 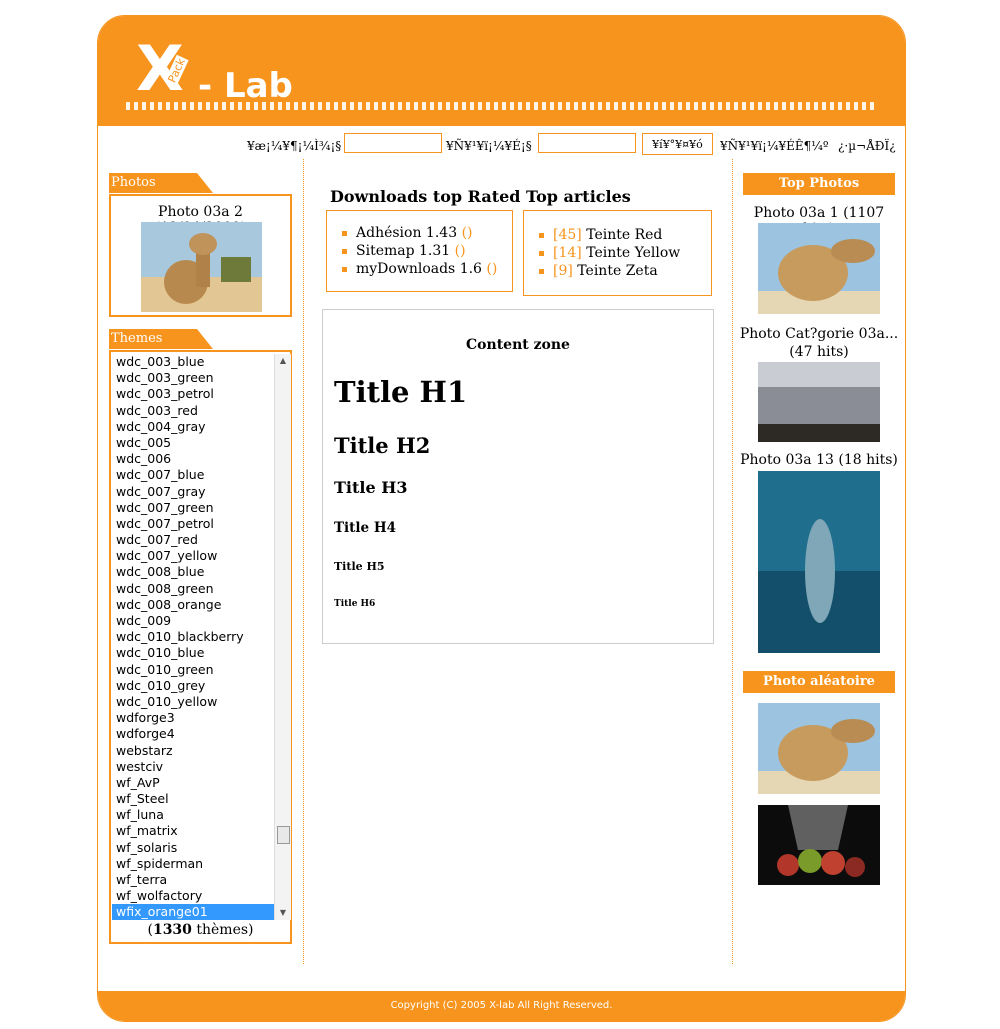 I want to click on theme-option: webstarz, so click(x=193, y=751).